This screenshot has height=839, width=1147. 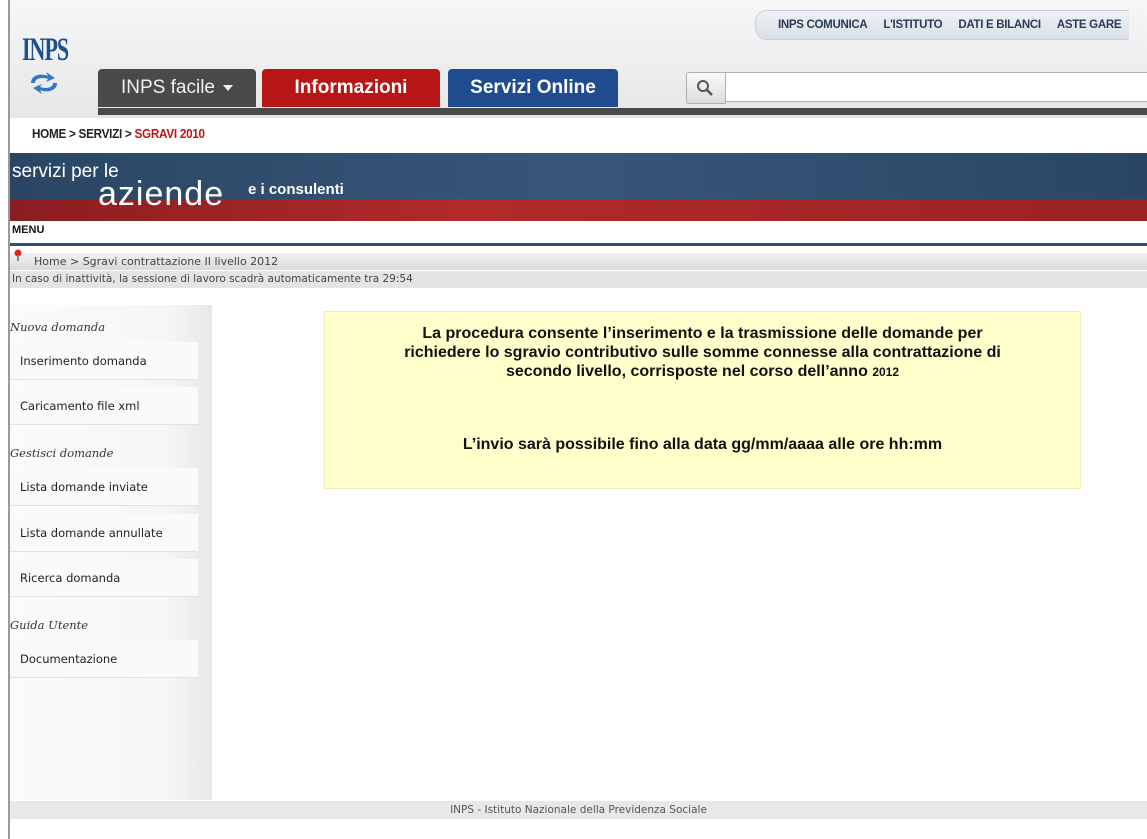 I want to click on menu-bar: MENU, so click(x=578, y=233).